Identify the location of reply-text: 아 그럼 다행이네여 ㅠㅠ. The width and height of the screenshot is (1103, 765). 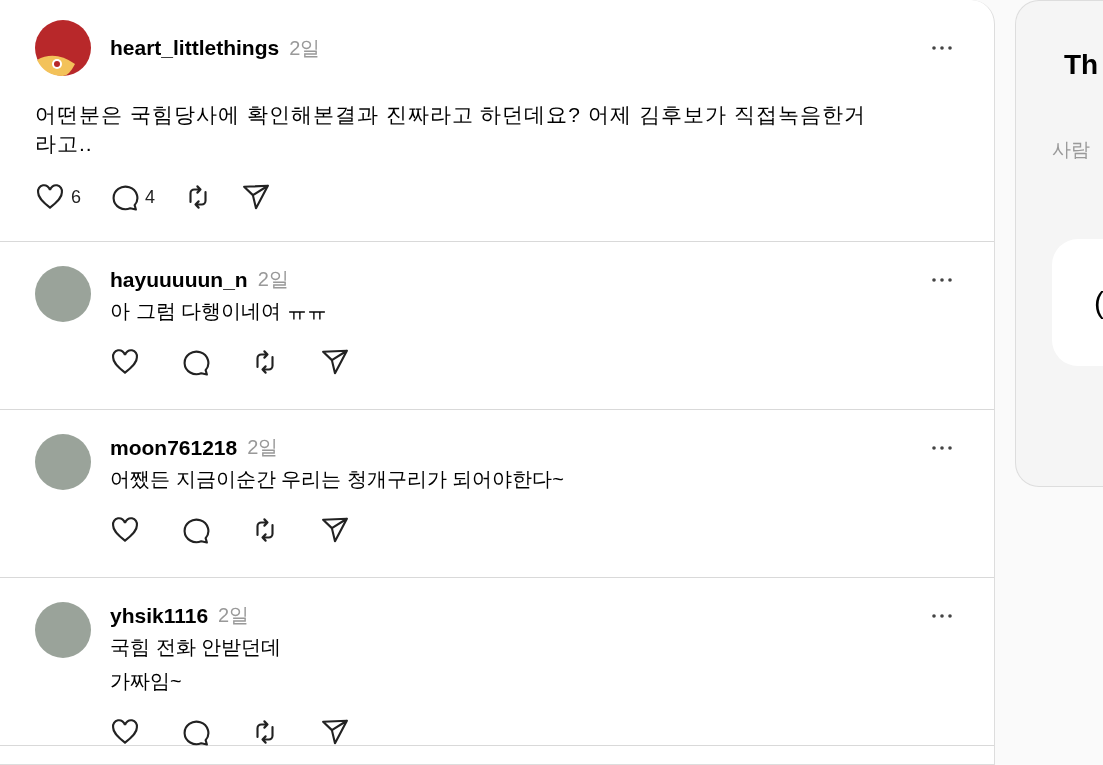
(219, 311).